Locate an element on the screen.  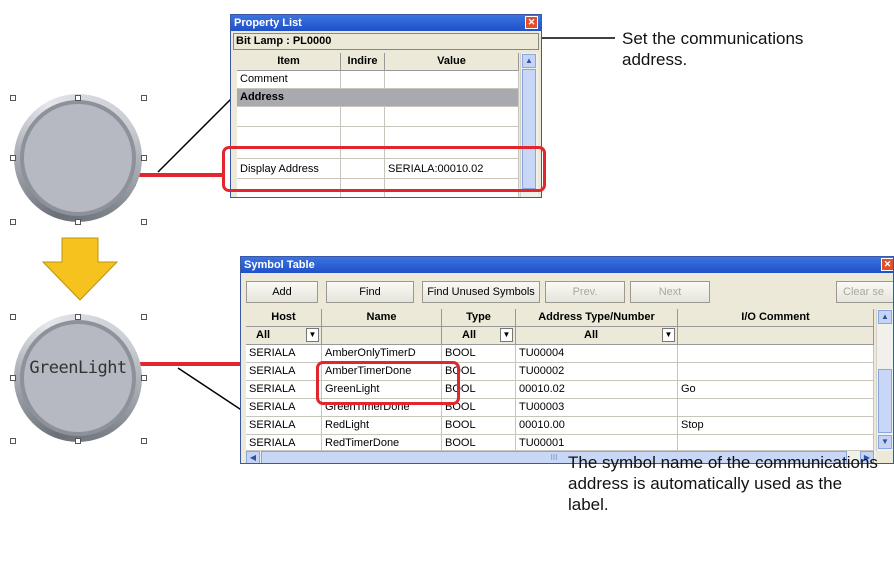
type-filter-dropdown: All ▼ is located at coordinates (479, 336).